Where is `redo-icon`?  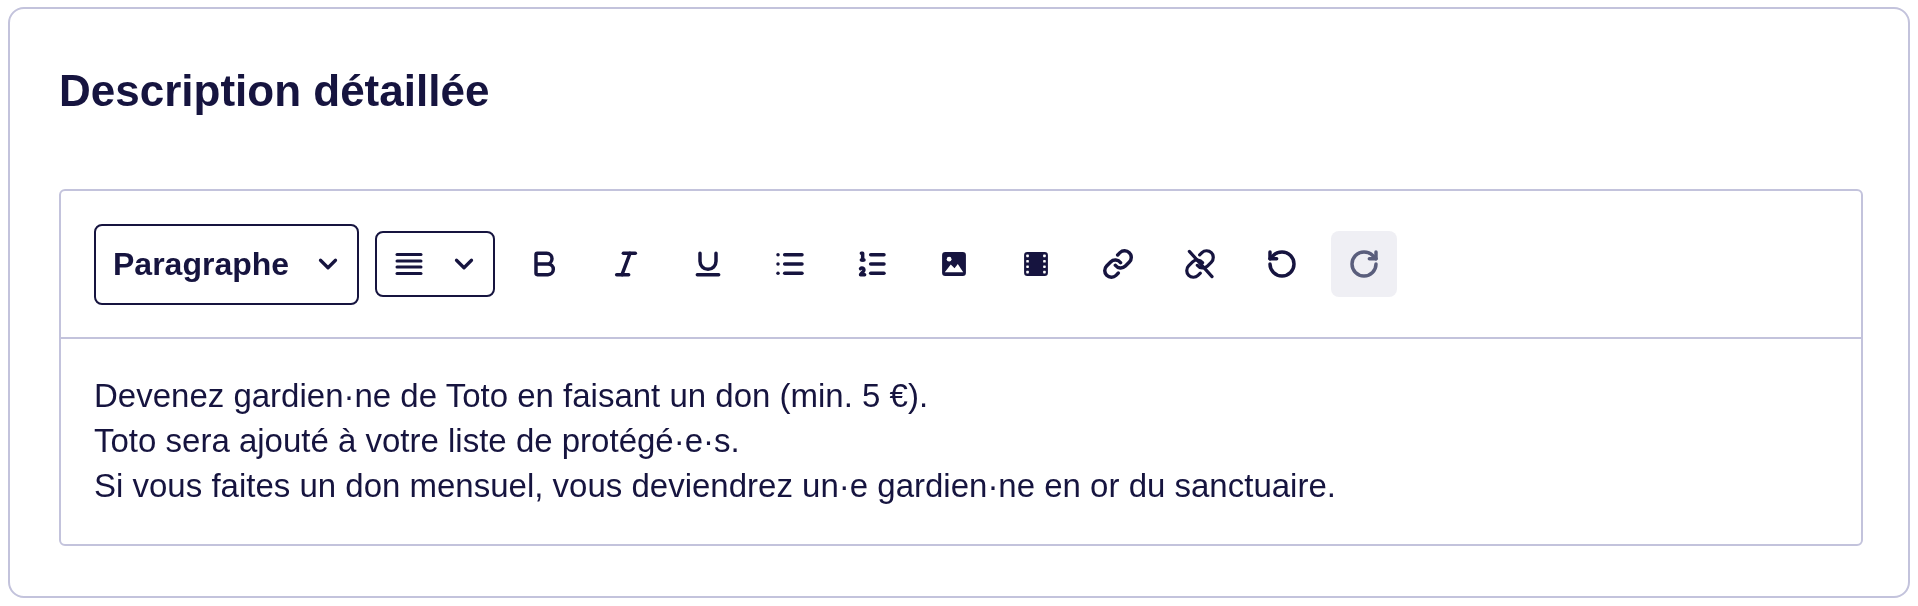 redo-icon is located at coordinates (1364, 264).